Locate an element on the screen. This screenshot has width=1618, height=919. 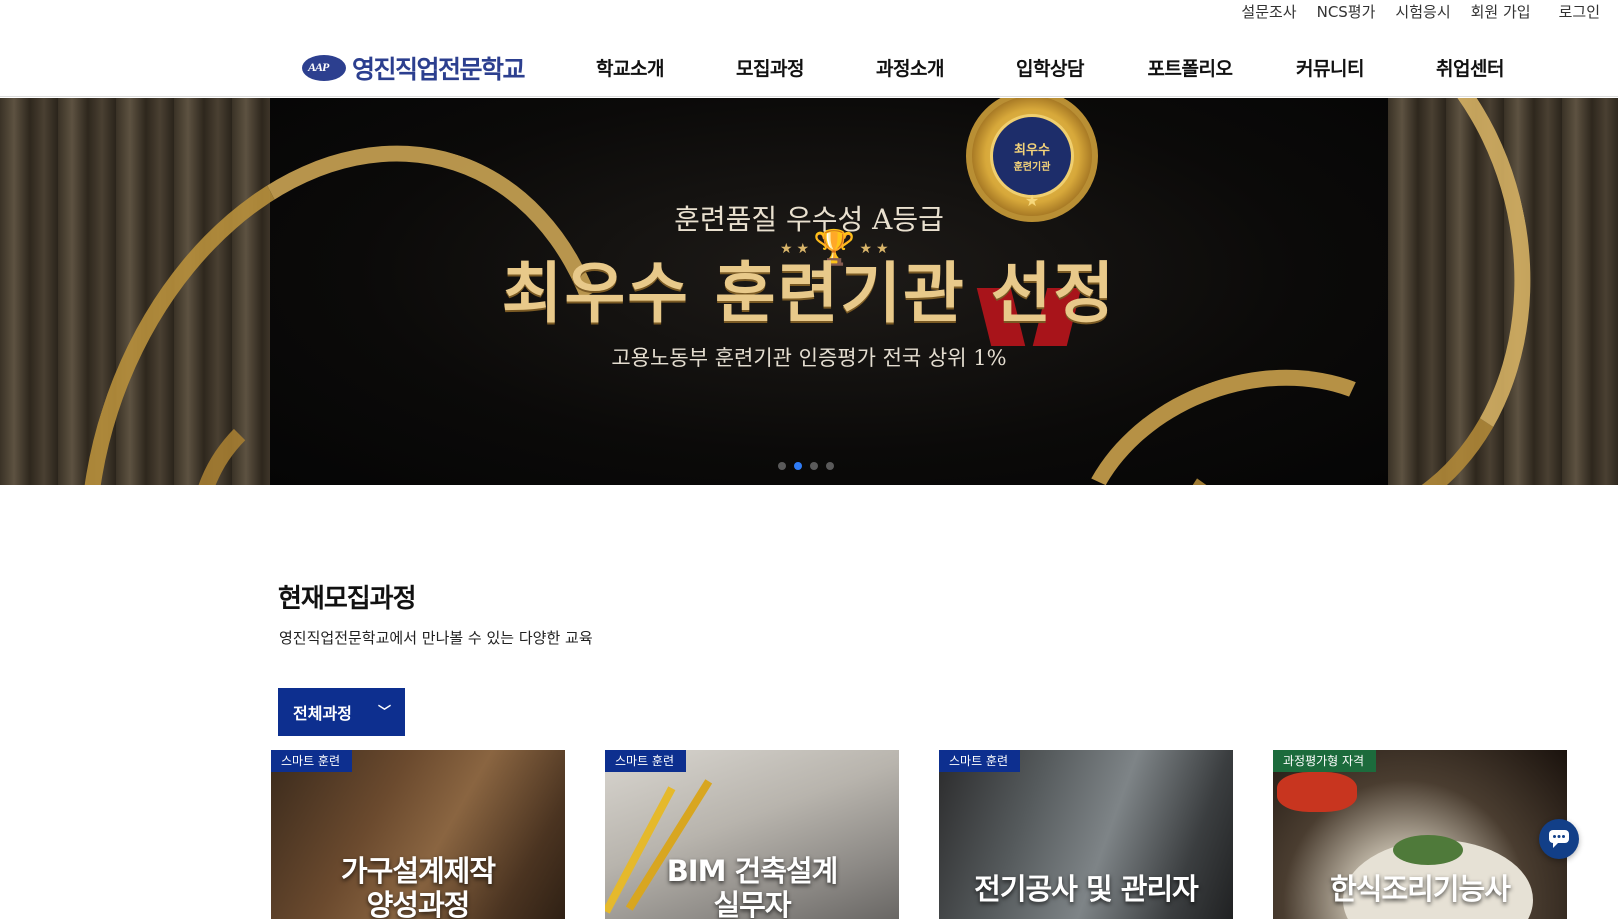
chat-bubble-icon is located at coordinates (1559, 839).